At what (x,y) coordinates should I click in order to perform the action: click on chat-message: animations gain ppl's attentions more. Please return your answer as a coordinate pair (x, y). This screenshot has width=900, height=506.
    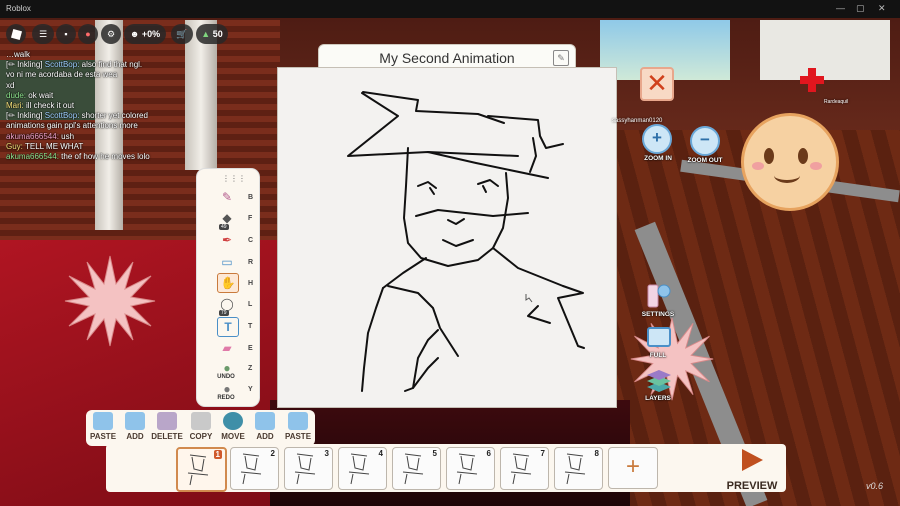
    Looking at the image, I should click on (72, 126).